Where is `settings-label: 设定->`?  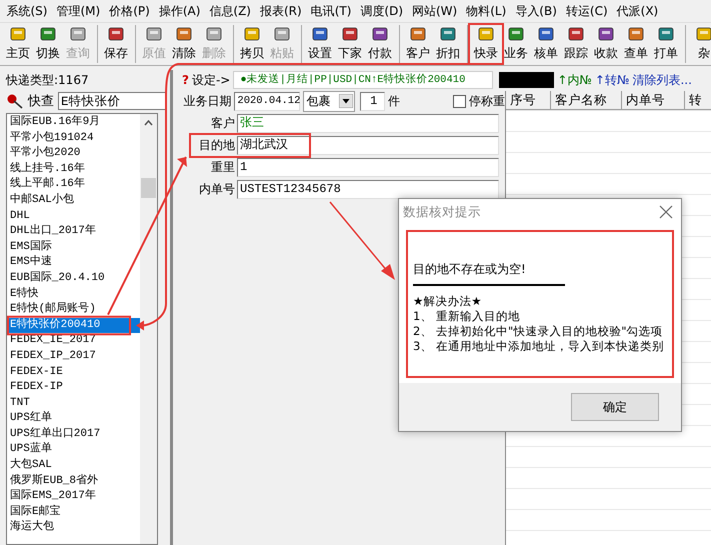 settings-label: 设定-> is located at coordinates (211, 80).